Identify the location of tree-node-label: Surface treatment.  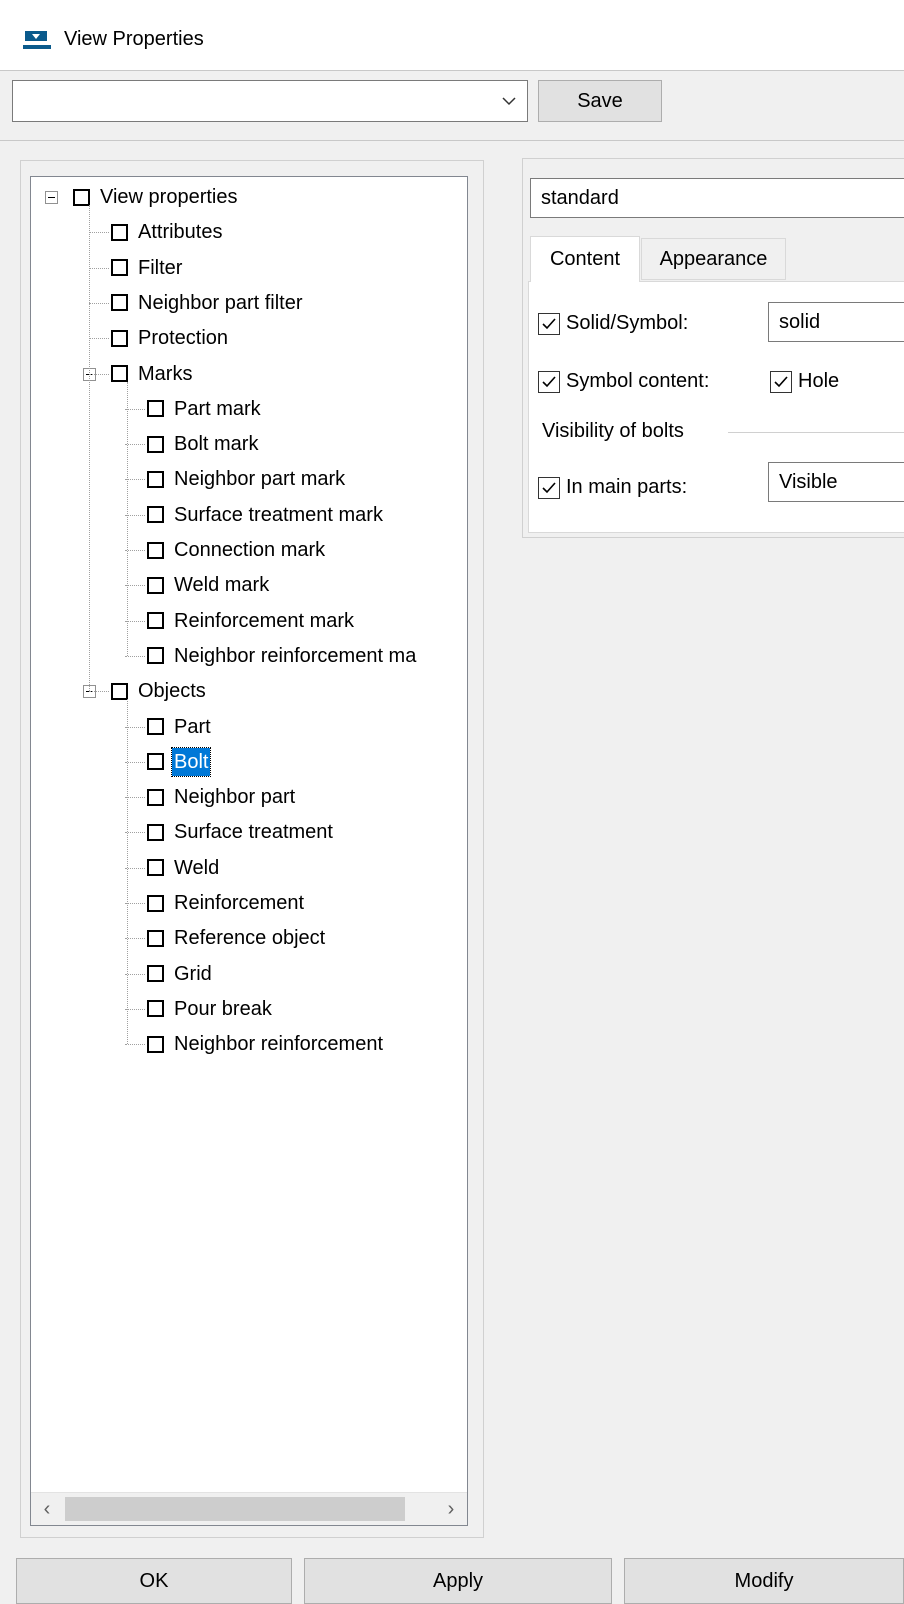
(253, 832).